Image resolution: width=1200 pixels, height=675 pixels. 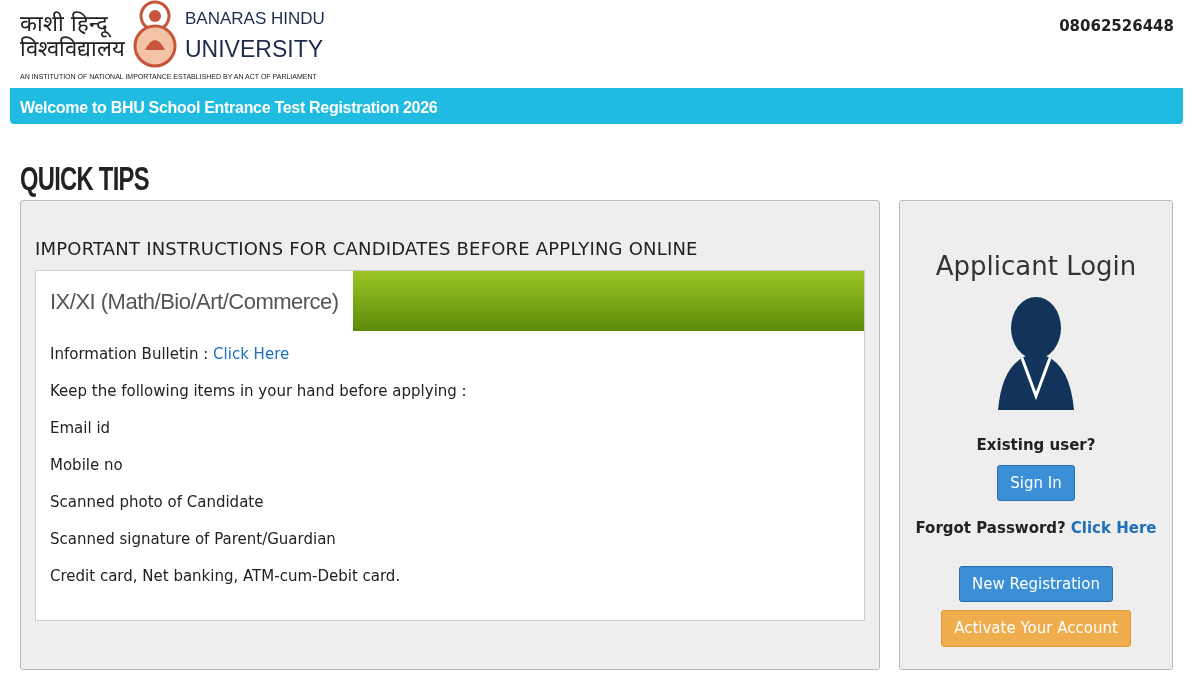 What do you see at coordinates (84, 179) in the screenshot?
I see `page-title: QUICK TIPS` at bounding box center [84, 179].